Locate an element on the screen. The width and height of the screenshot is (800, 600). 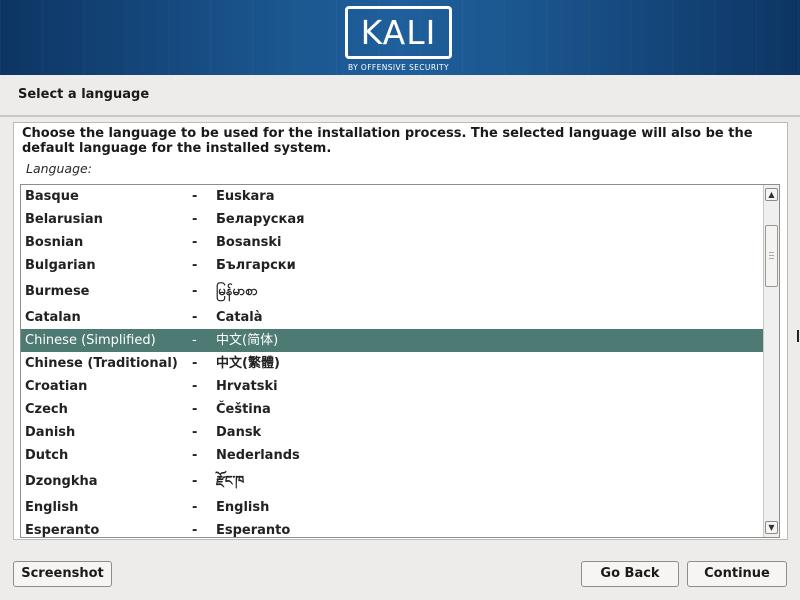
scrollbar-thumb is located at coordinates (771, 256).